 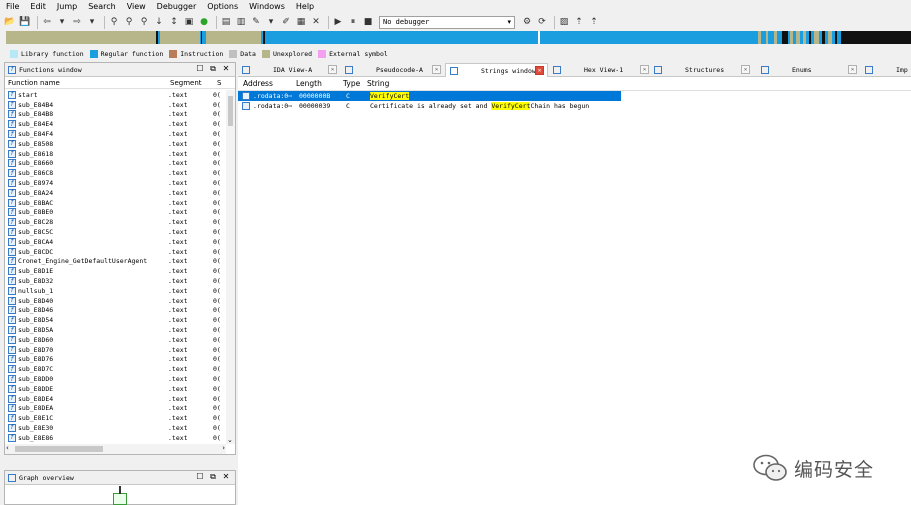 I want to click on function-row: f sub_E8C5C .text 0(, so click(x=120, y=232).